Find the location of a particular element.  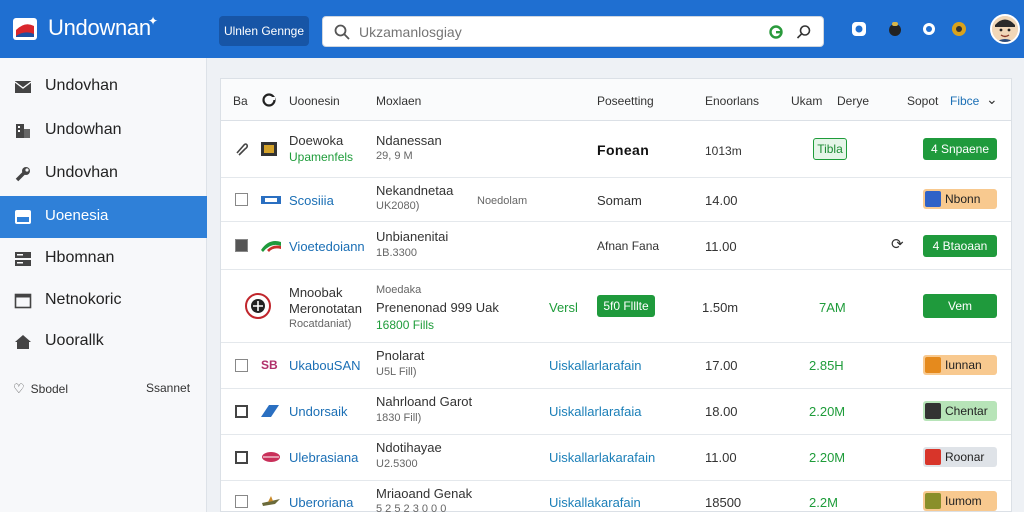

col-header-2: Moxlaen is located at coordinates (398, 101).